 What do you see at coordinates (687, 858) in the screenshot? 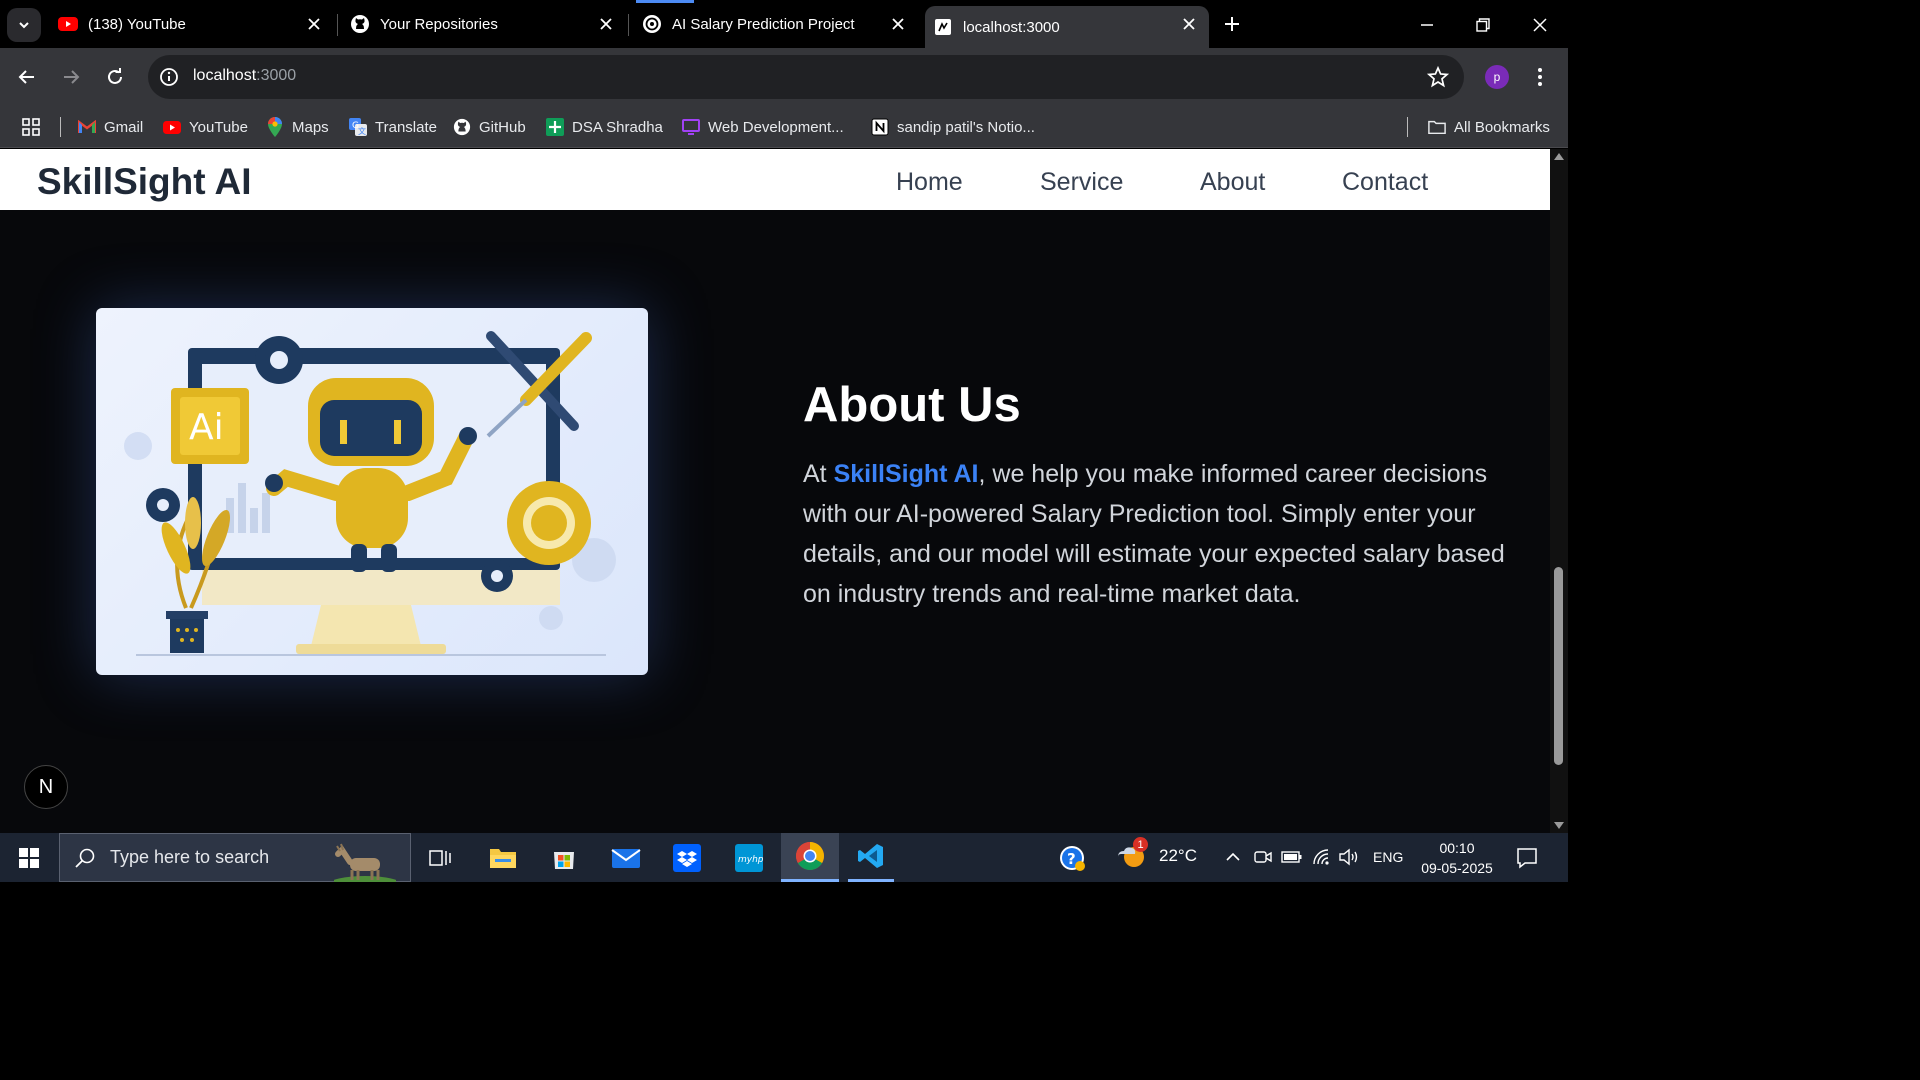
I see `dropbox-button` at bounding box center [687, 858].